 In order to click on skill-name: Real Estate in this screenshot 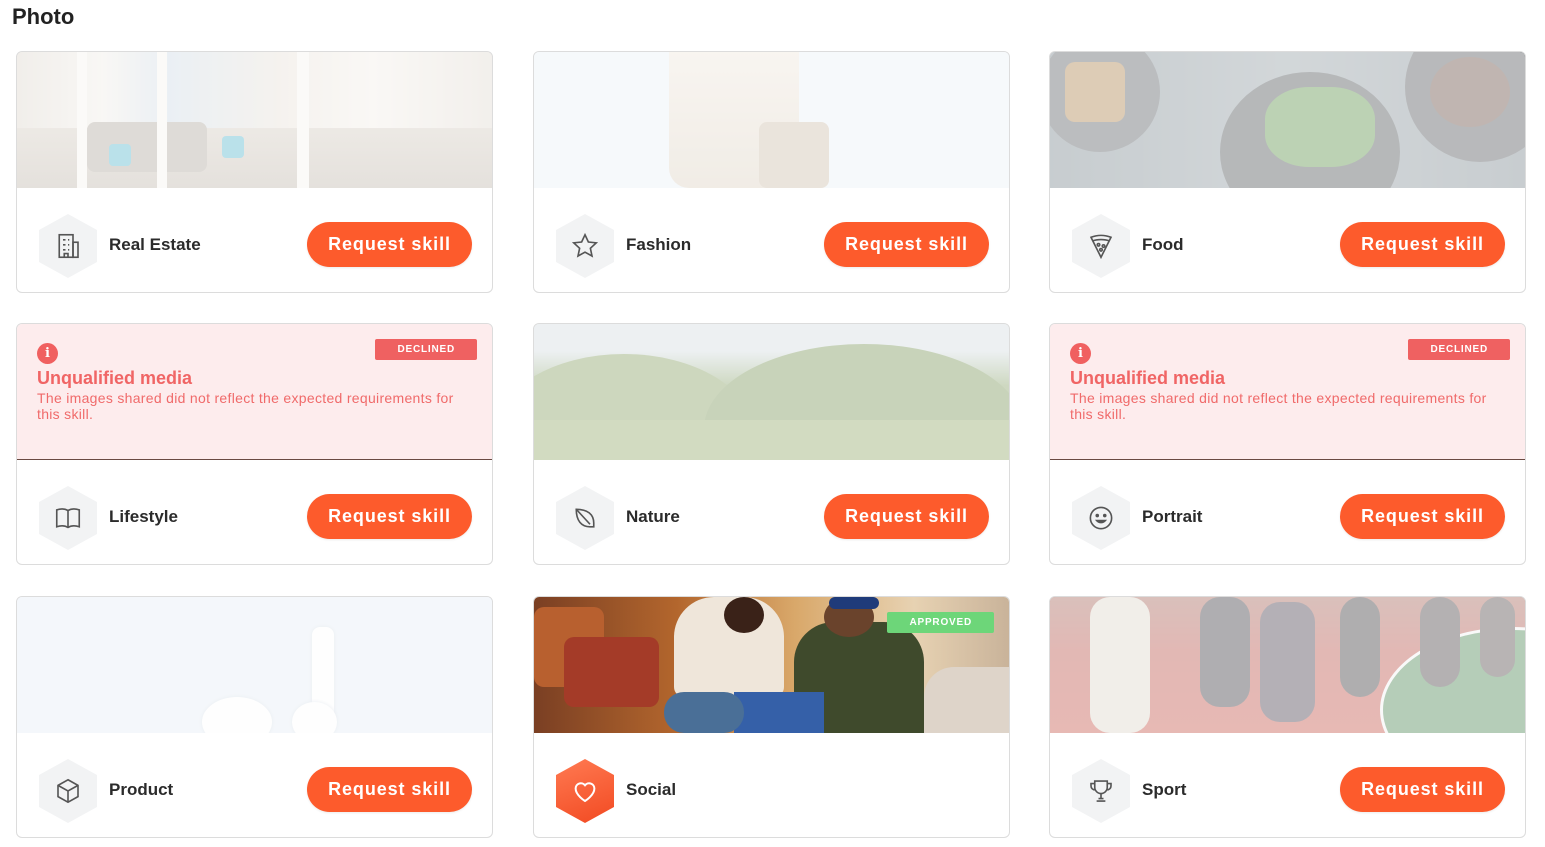, I will do `click(155, 244)`.